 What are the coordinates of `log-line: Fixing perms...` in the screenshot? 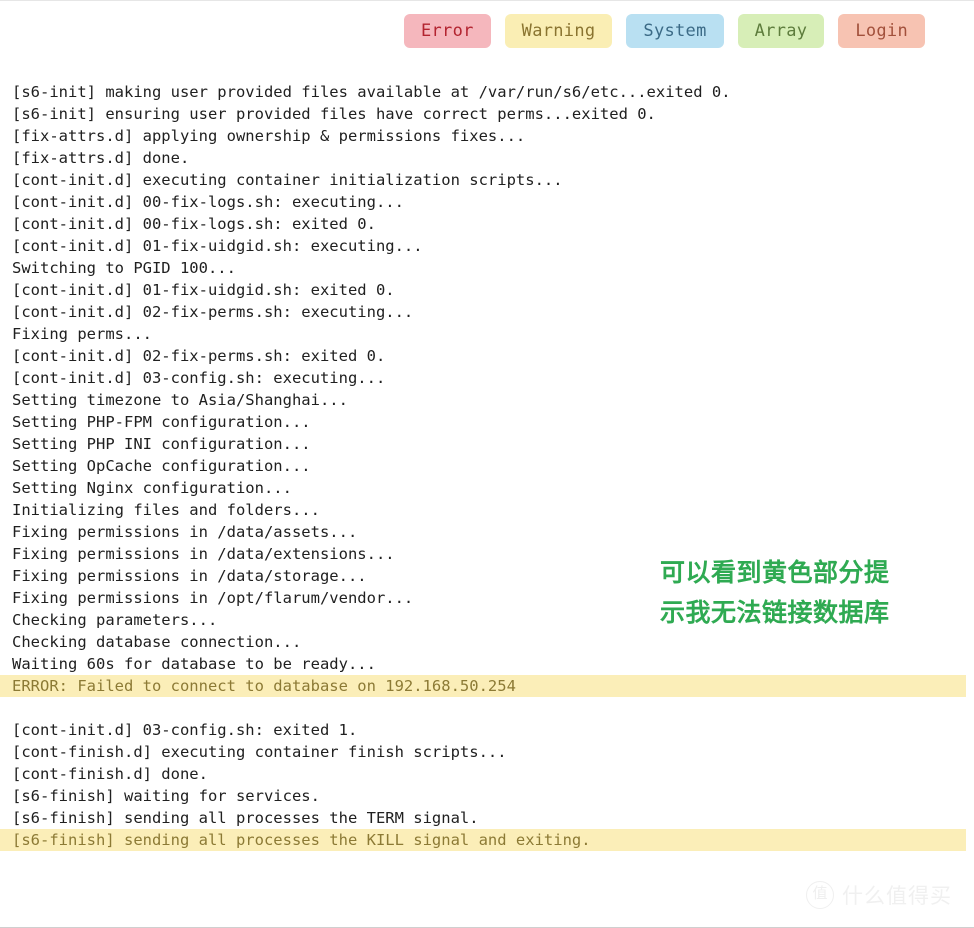 It's located at (82, 334).